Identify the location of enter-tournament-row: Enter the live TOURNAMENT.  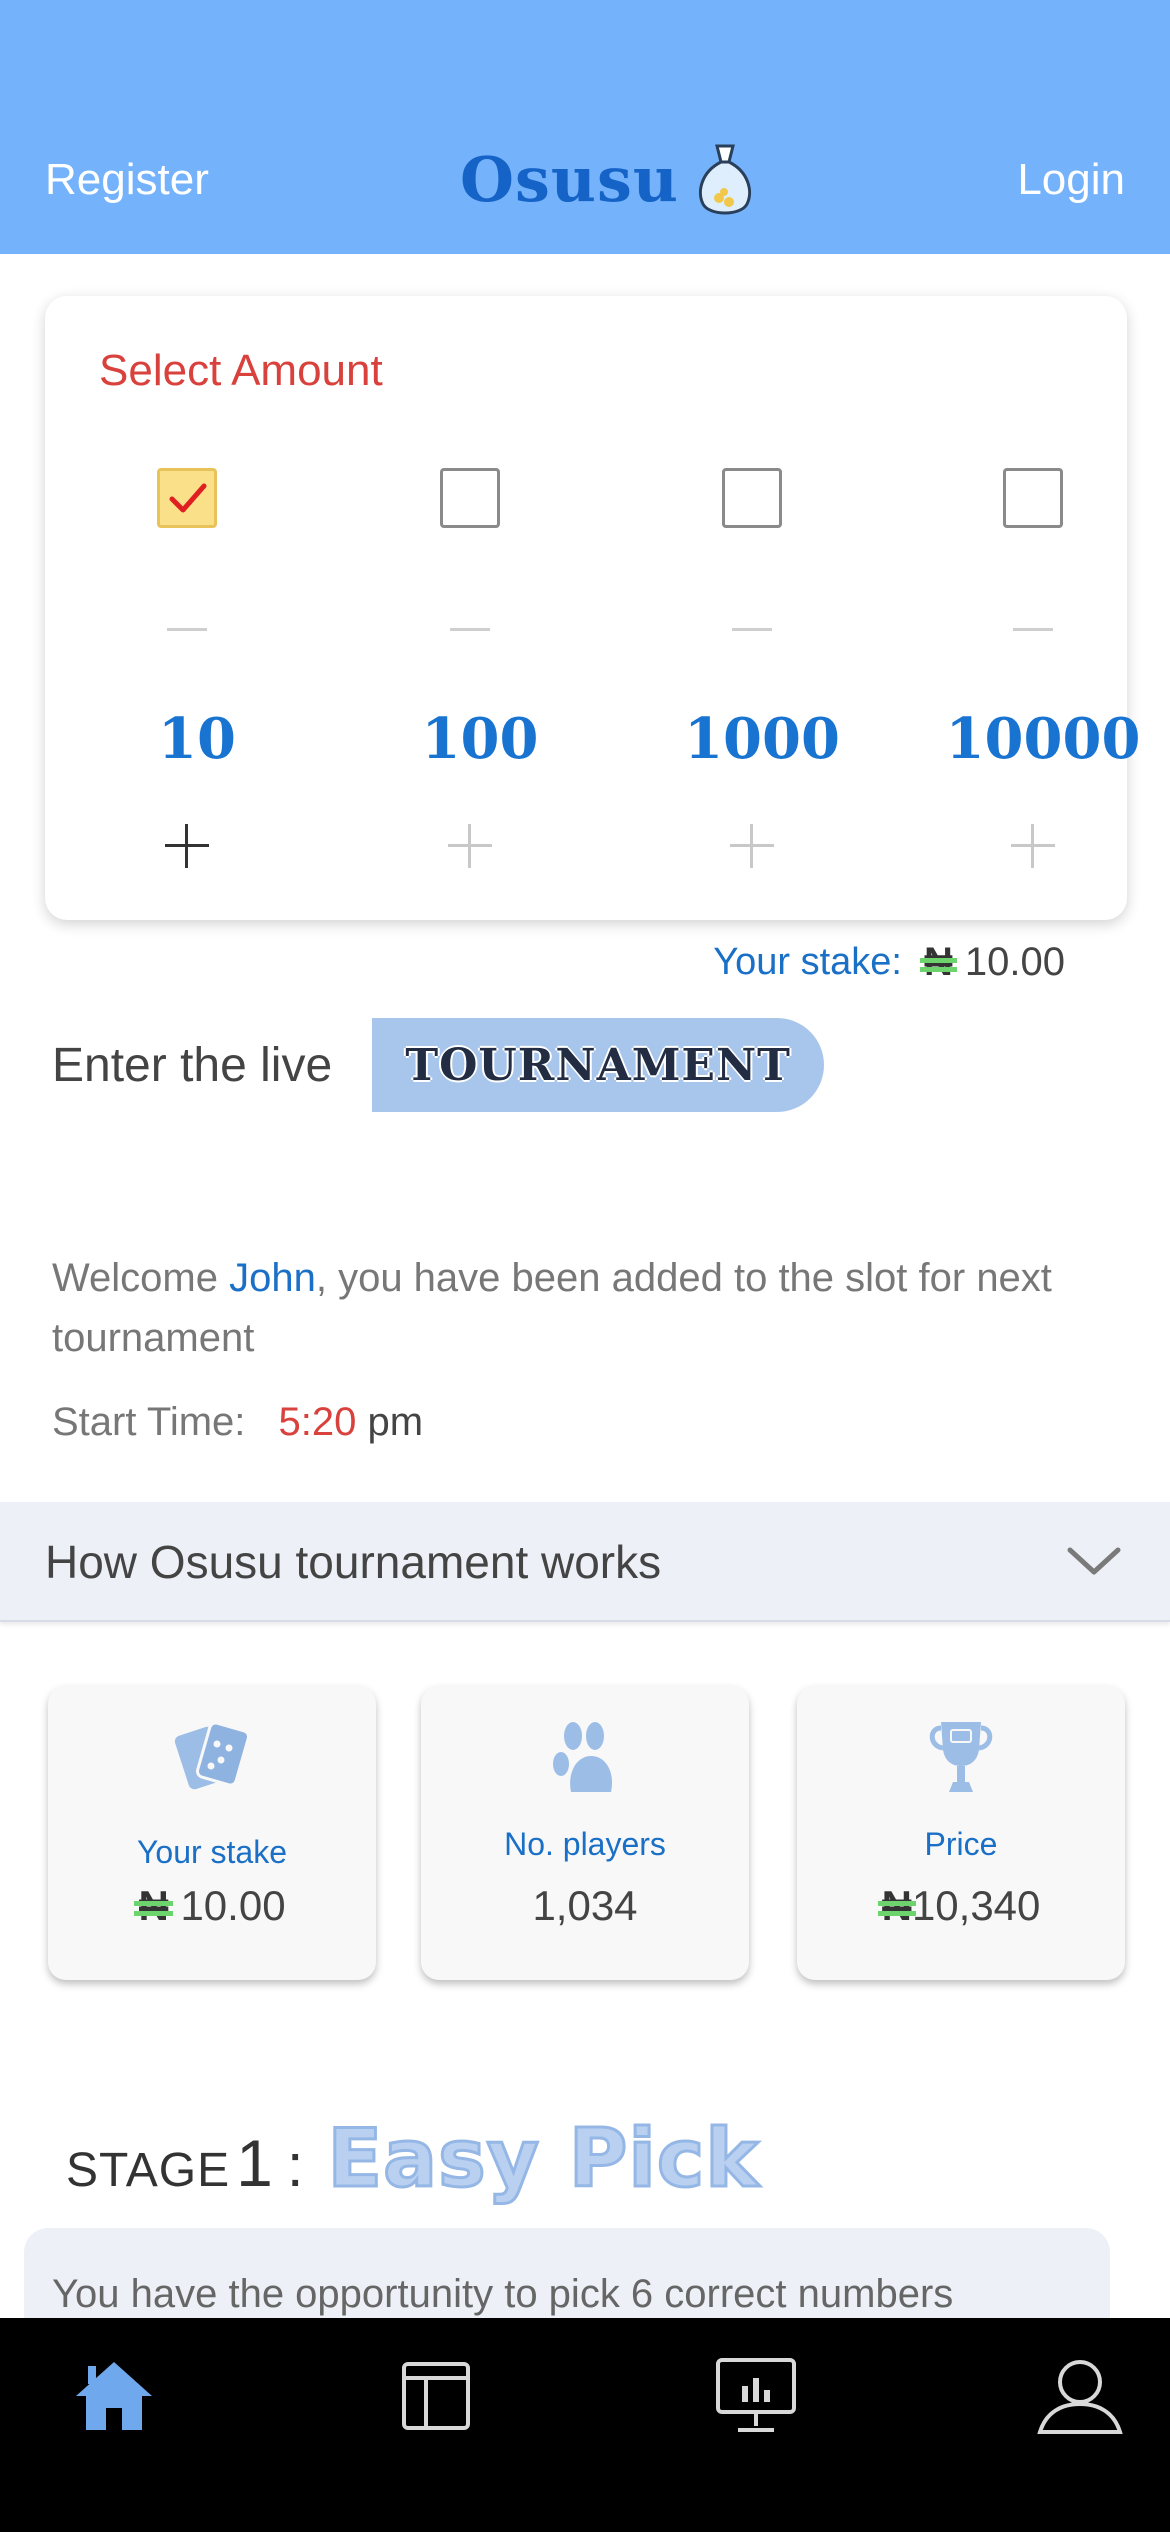
(438, 1065).